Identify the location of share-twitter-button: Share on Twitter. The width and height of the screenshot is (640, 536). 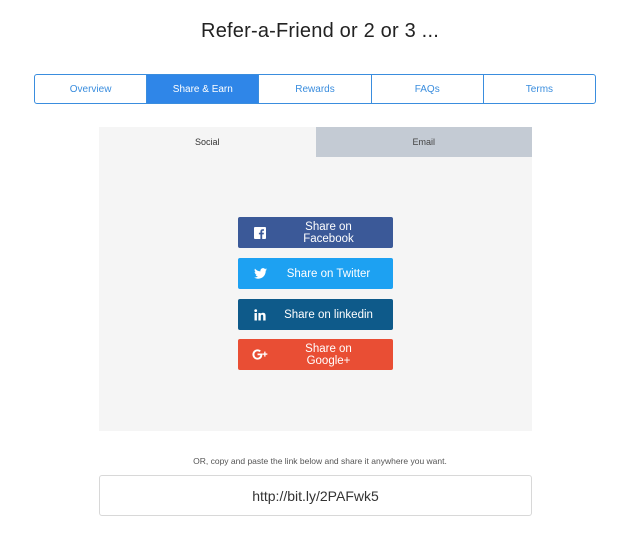
(315, 273).